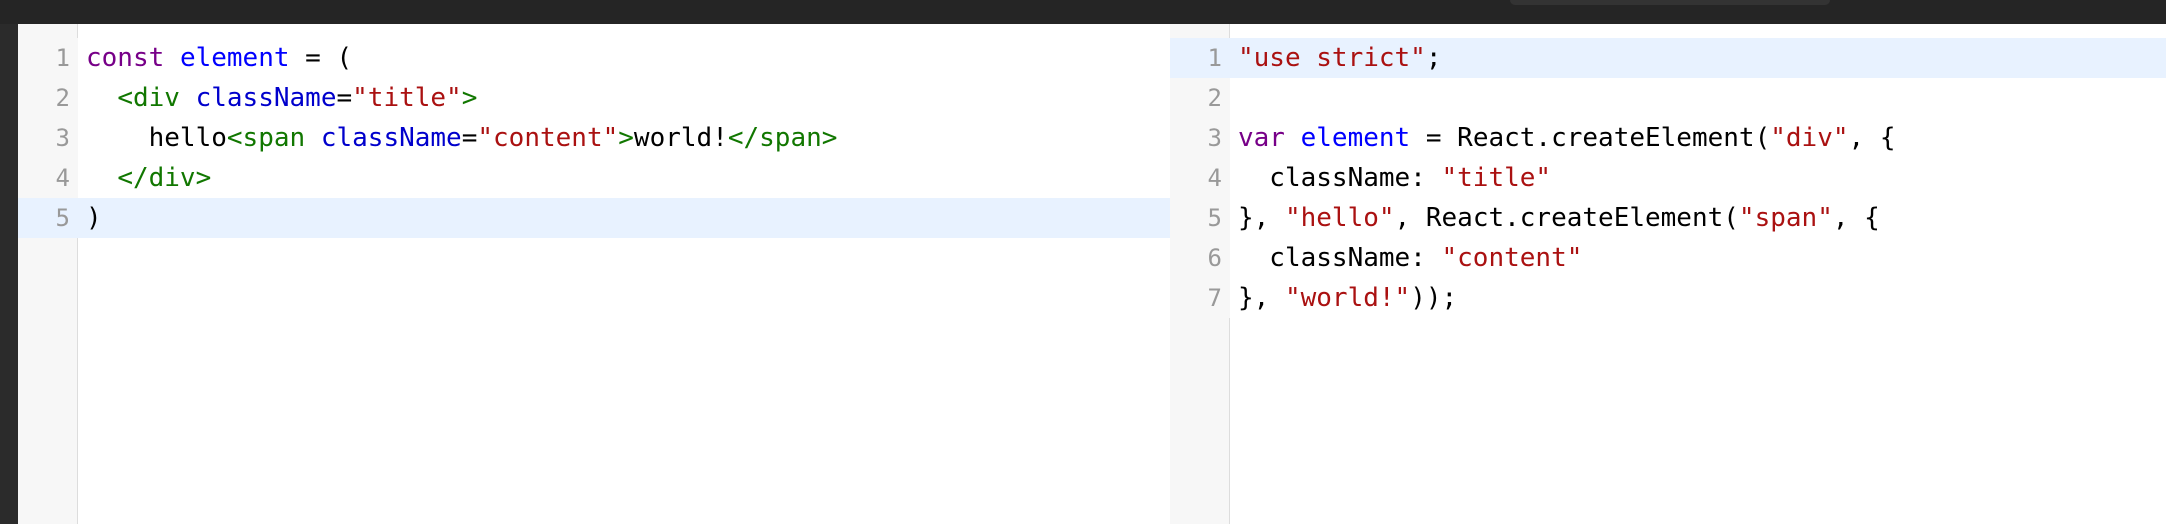 Image resolution: width=2166 pixels, height=524 pixels. Describe the element at coordinates (1332, 58) in the screenshot. I see `code-token: "use strict"` at that location.